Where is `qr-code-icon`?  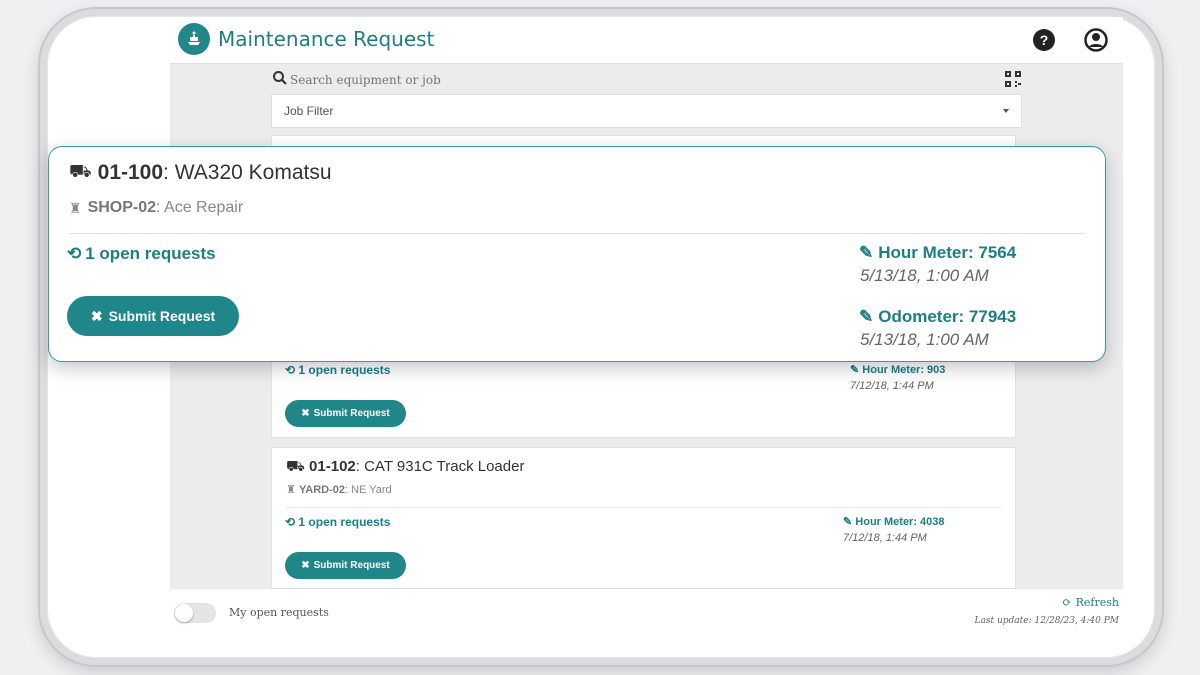
qr-code-icon is located at coordinates (1013, 81).